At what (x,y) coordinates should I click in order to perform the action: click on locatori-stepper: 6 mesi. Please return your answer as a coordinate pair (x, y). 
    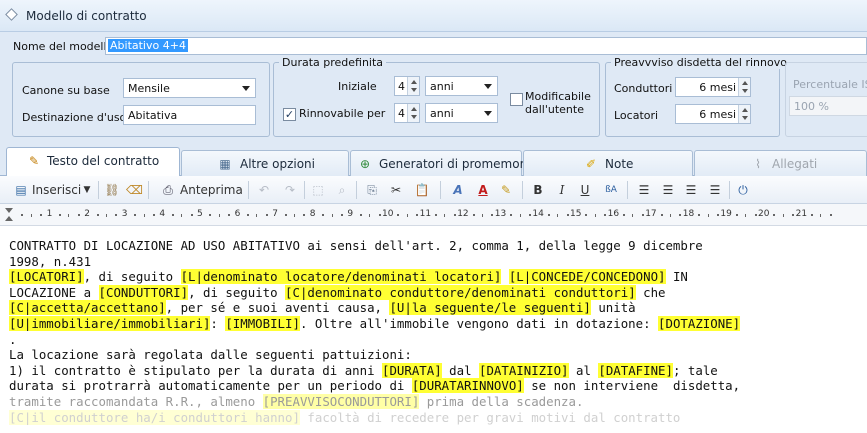
    Looking at the image, I should click on (713, 114).